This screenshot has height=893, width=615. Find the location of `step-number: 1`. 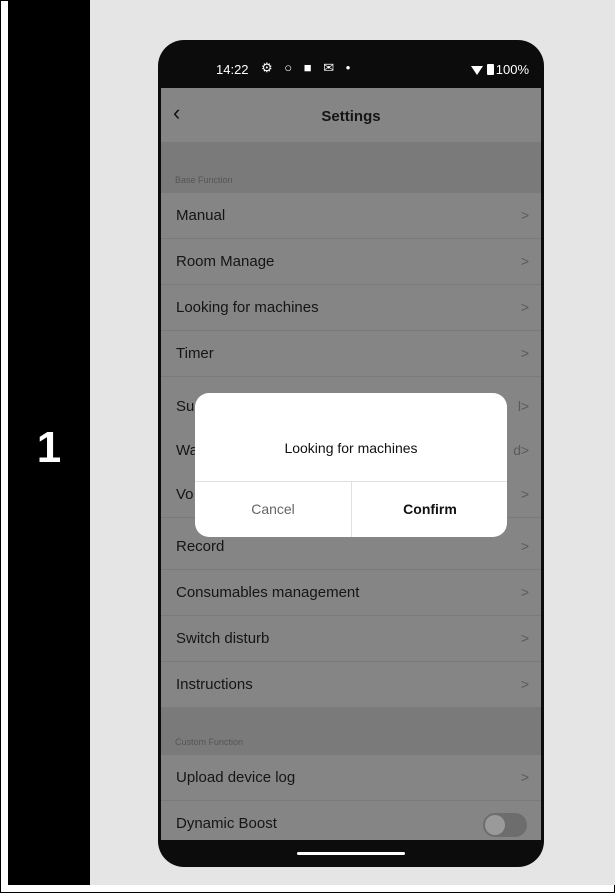

step-number: 1 is located at coordinates (49, 447).